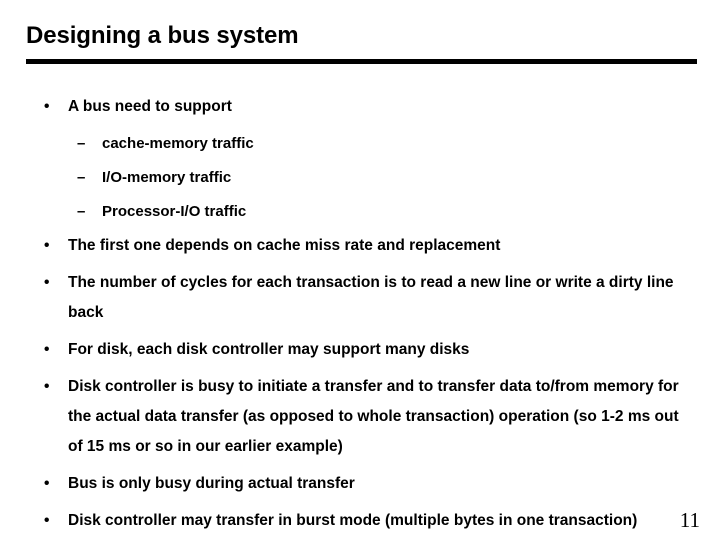 This screenshot has width=720, height=543. I want to click on bullet-item-level2: – cache-memory traffic, so click(360, 144).